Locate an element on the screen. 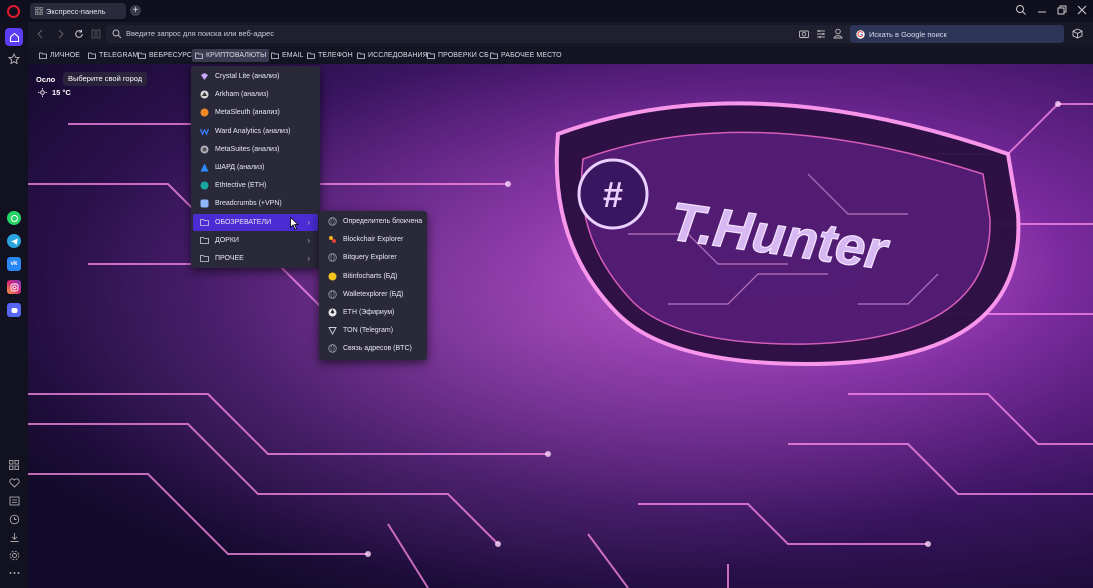 The width and height of the screenshot is (1093, 588). tab-speed-dial: Экспресс-панель is located at coordinates (78, 11).